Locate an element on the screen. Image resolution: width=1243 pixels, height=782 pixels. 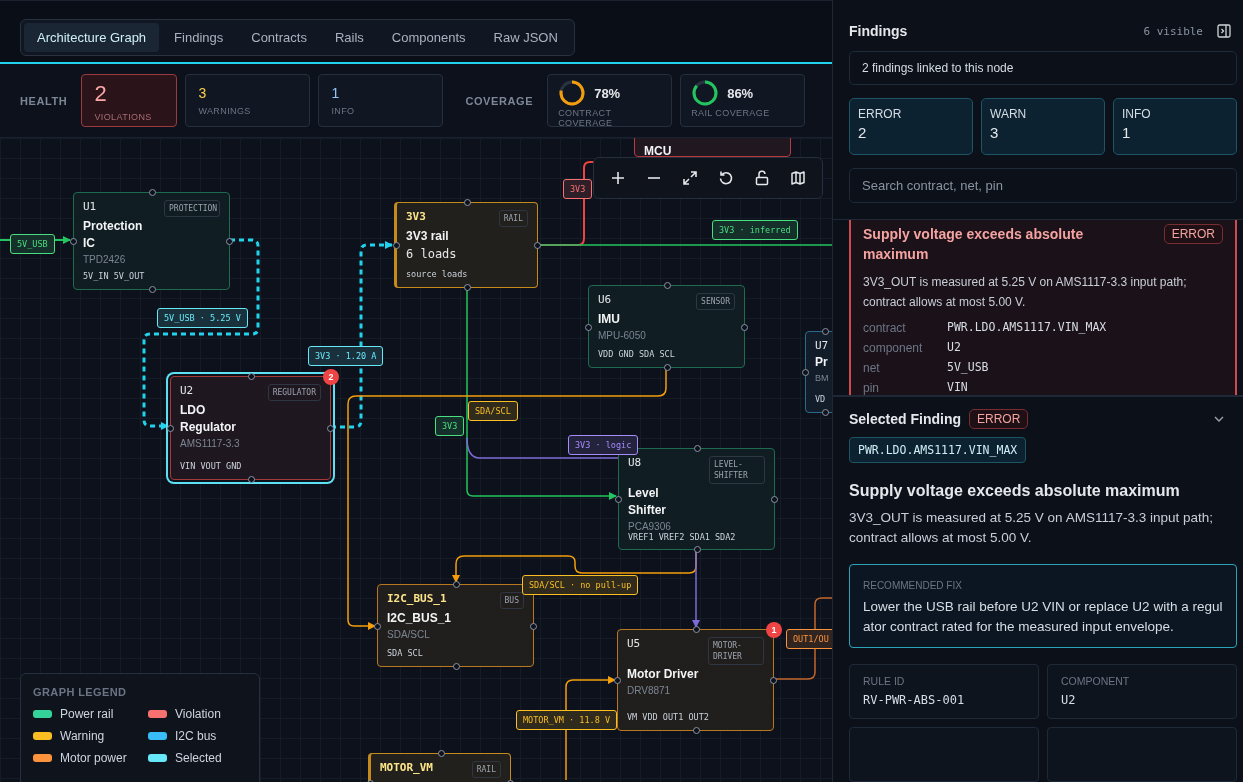
node-type-tag: LEVEL-SHIFTER is located at coordinates (737, 470).